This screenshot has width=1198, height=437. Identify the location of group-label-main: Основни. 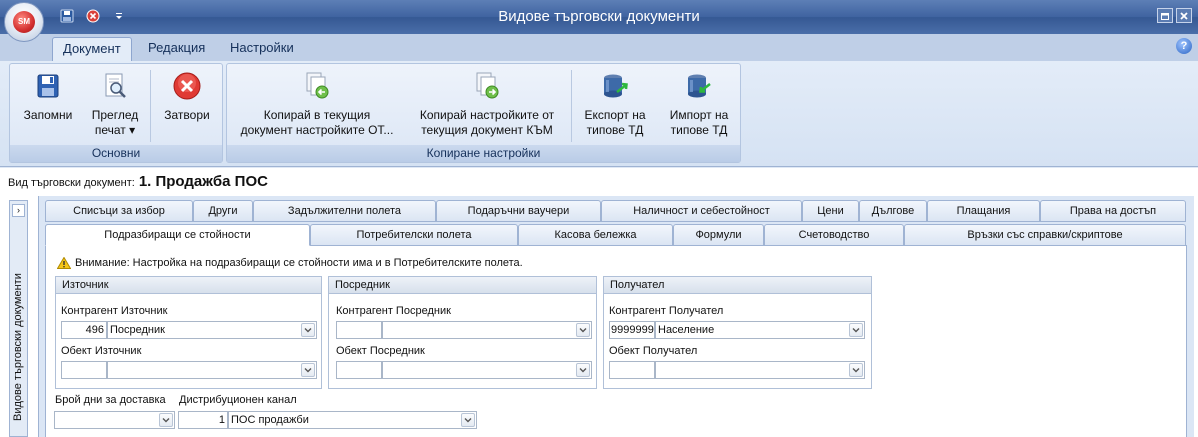
(116, 153).